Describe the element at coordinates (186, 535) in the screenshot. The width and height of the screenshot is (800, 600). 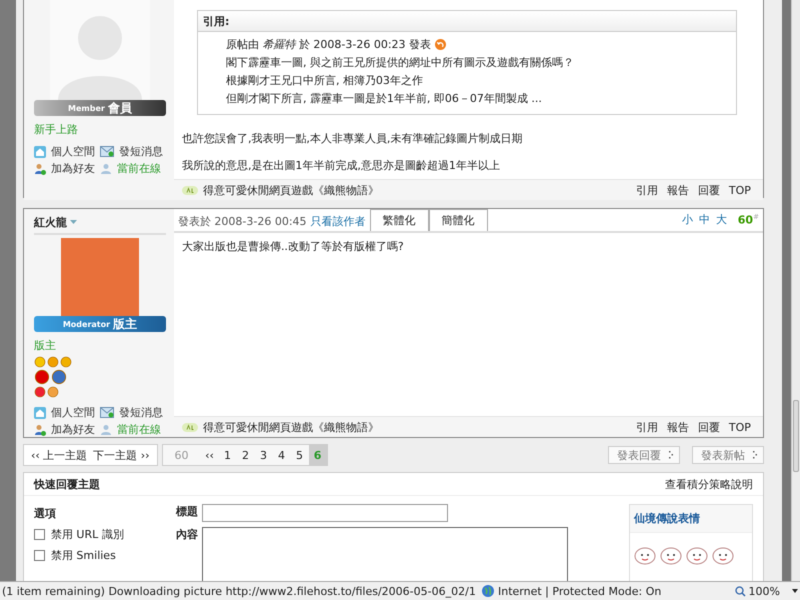
I see `content-label: 內容` at that location.